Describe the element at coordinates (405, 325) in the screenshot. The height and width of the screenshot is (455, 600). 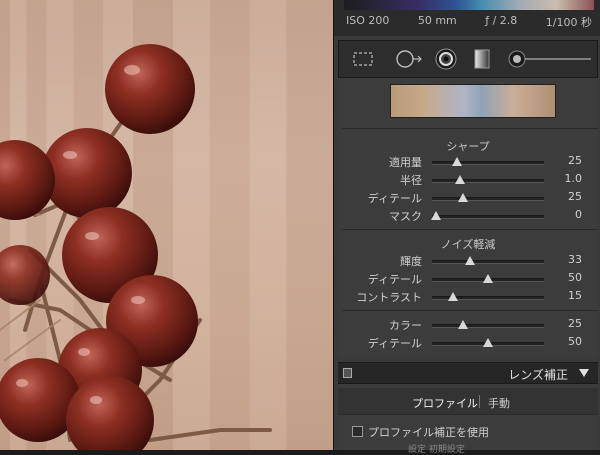
I see `slider-label: カラー` at that location.